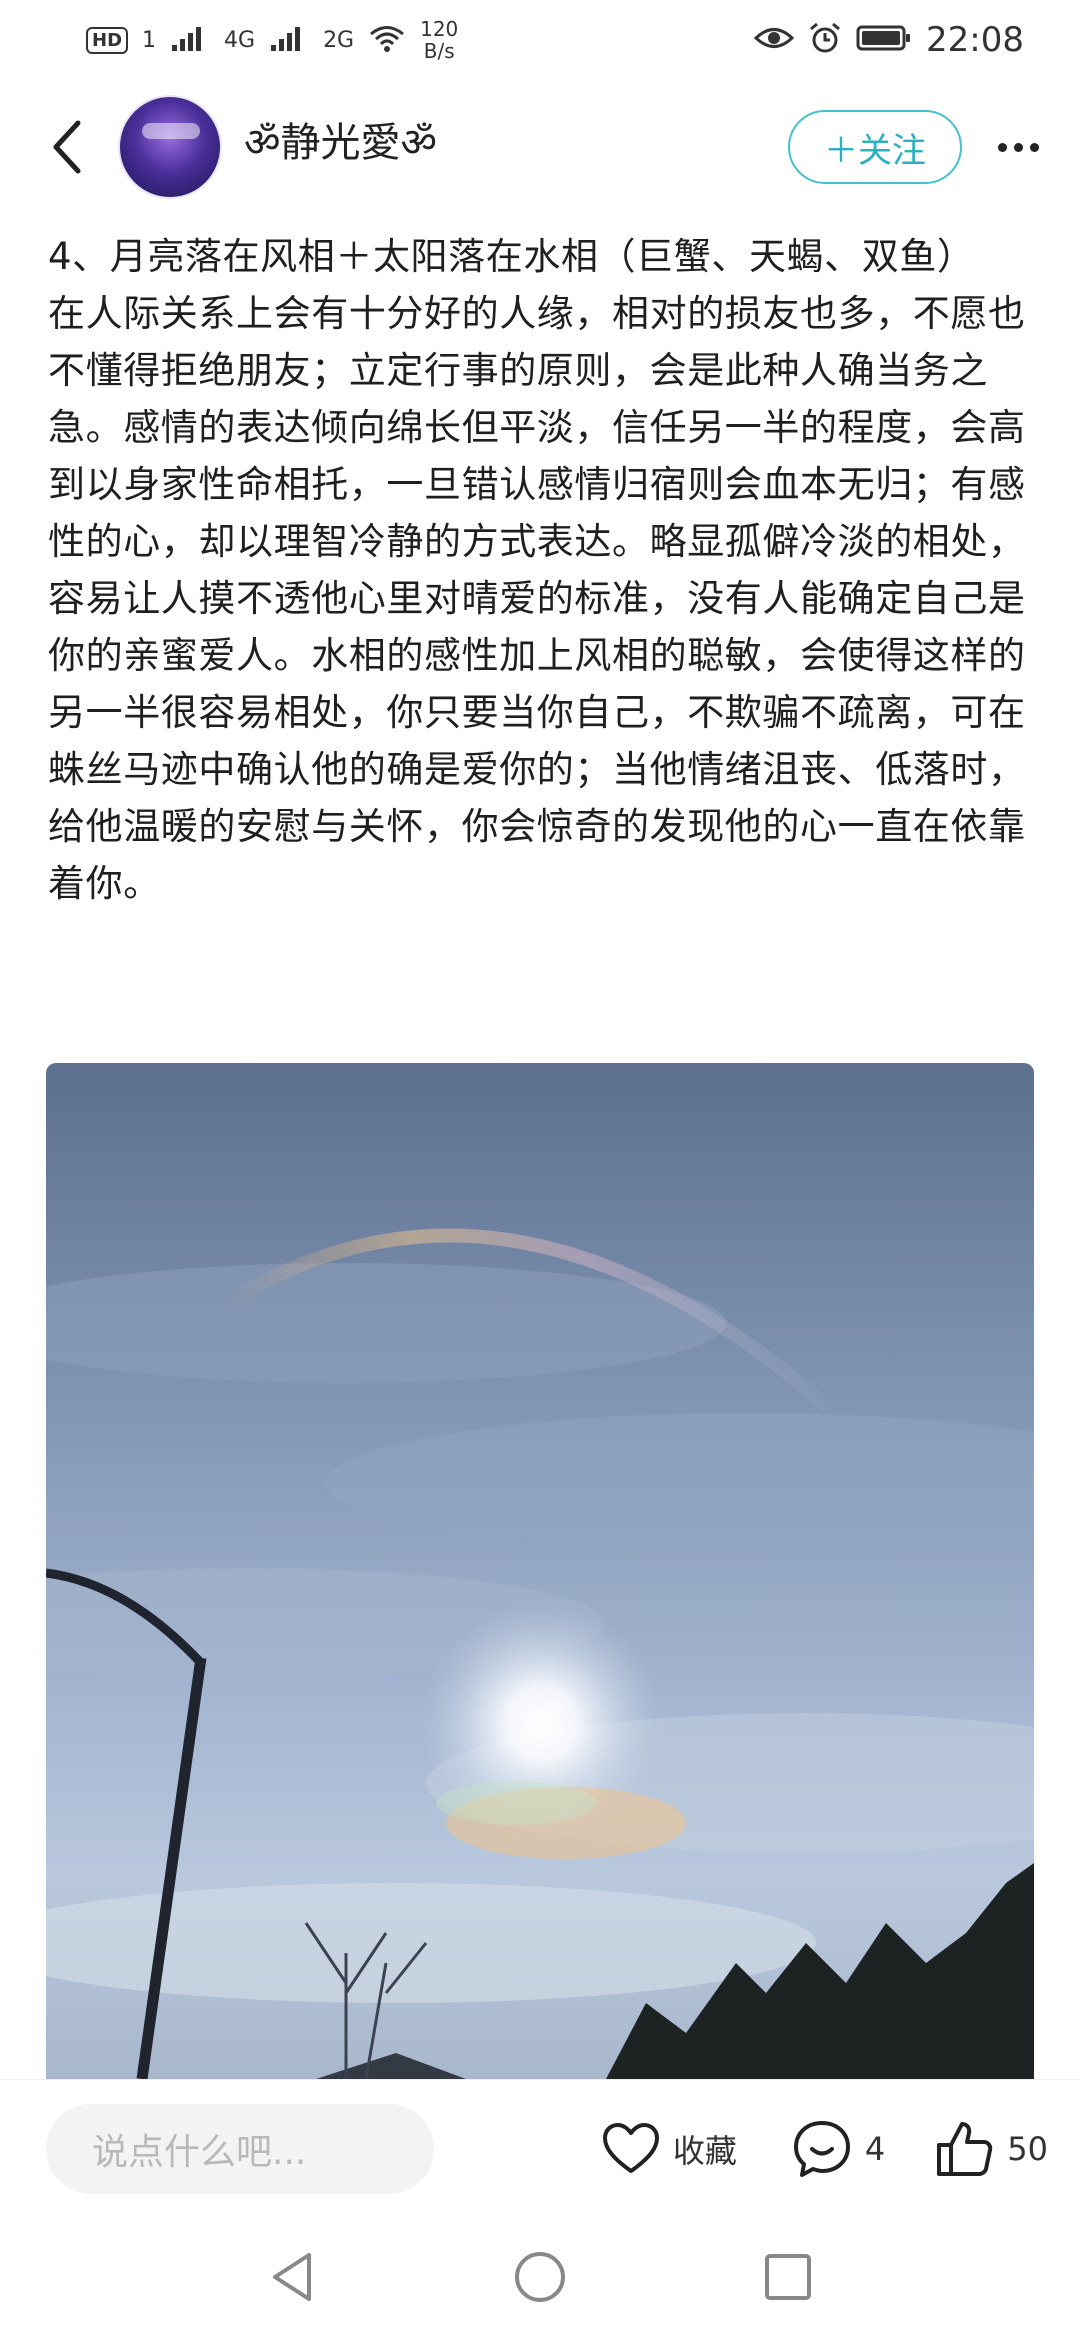 The image size is (1080, 2340). What do you see at coordinates (540, 2148) in the screenshot?
I see `bottom-action-bar: 说点什么吧... 收藏 4 50` at bounding box center [540, 2148].